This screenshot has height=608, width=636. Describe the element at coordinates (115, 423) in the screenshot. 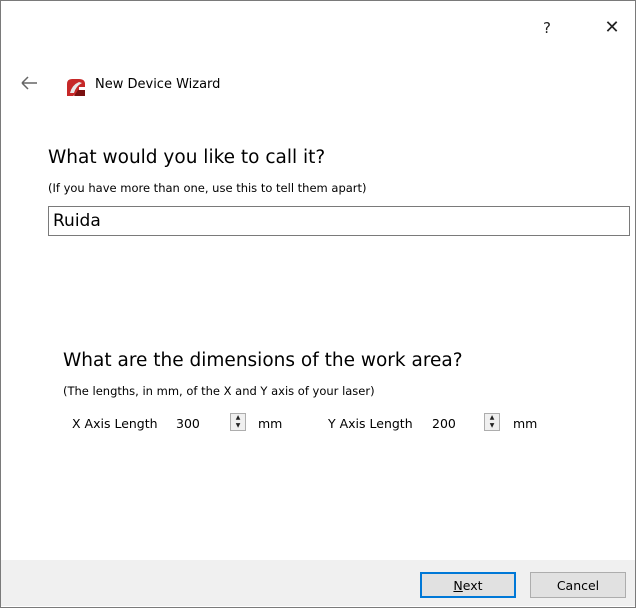

I see `x-axis-label: X Axis Length` at that location.